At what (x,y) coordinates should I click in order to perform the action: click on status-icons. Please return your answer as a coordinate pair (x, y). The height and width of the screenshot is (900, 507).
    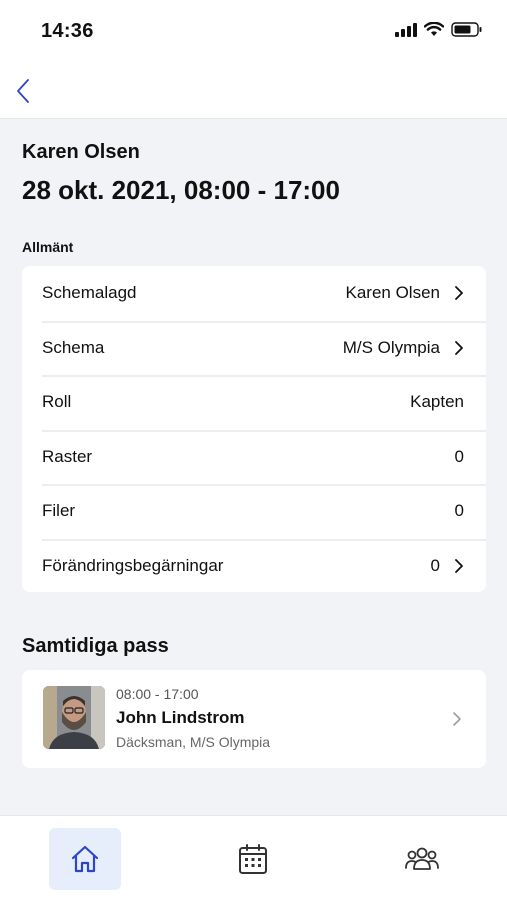
    Looking at the image, I should click on (439, 29).